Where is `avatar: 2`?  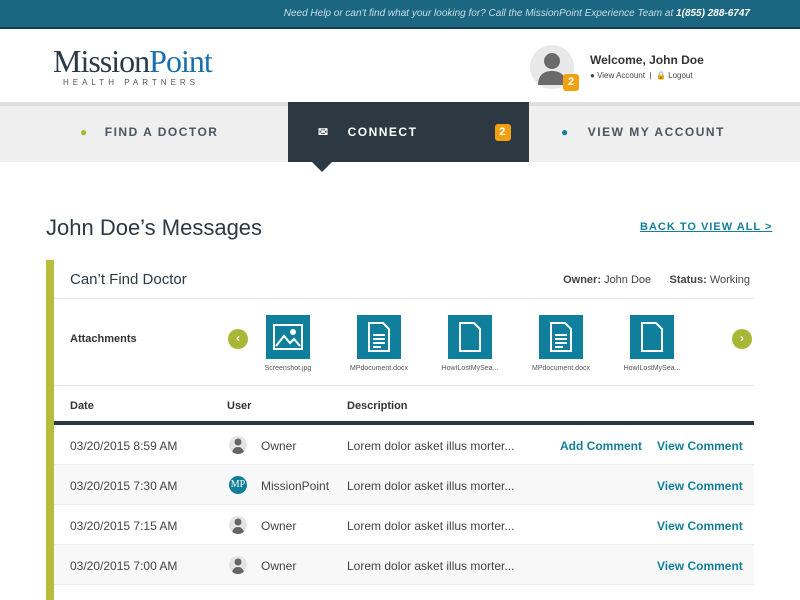 avatar: 2 is located at coordinates (554, 68).